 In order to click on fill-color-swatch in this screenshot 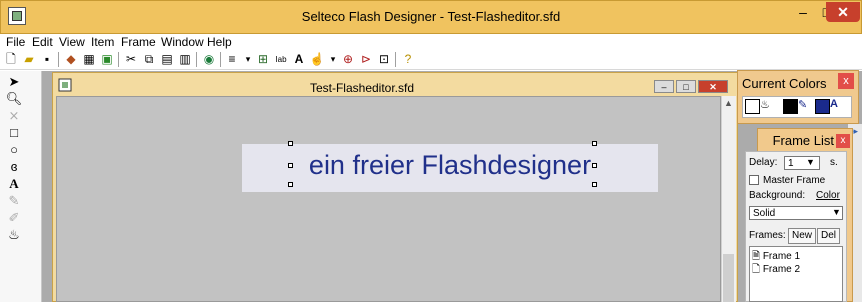, I will do `click(752, 106)`.